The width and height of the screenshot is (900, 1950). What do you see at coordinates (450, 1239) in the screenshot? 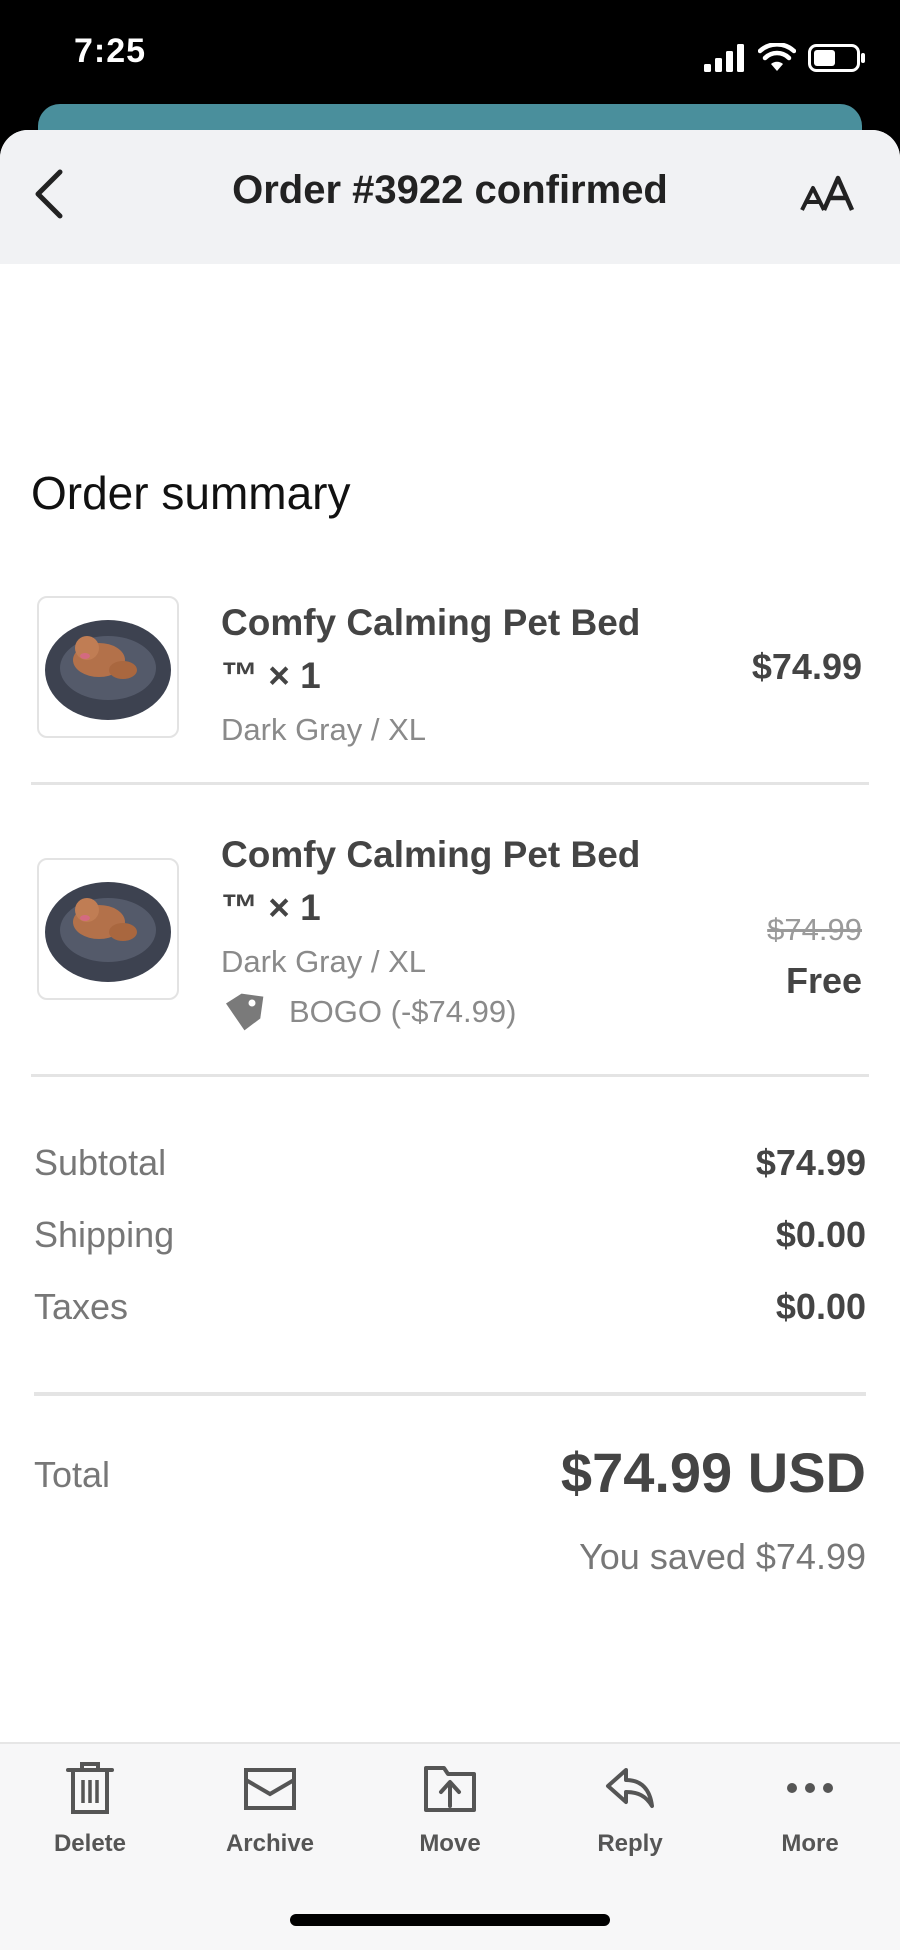
I see `shipping-row: Shipping $0.00` at bounding box center [450, 1239].